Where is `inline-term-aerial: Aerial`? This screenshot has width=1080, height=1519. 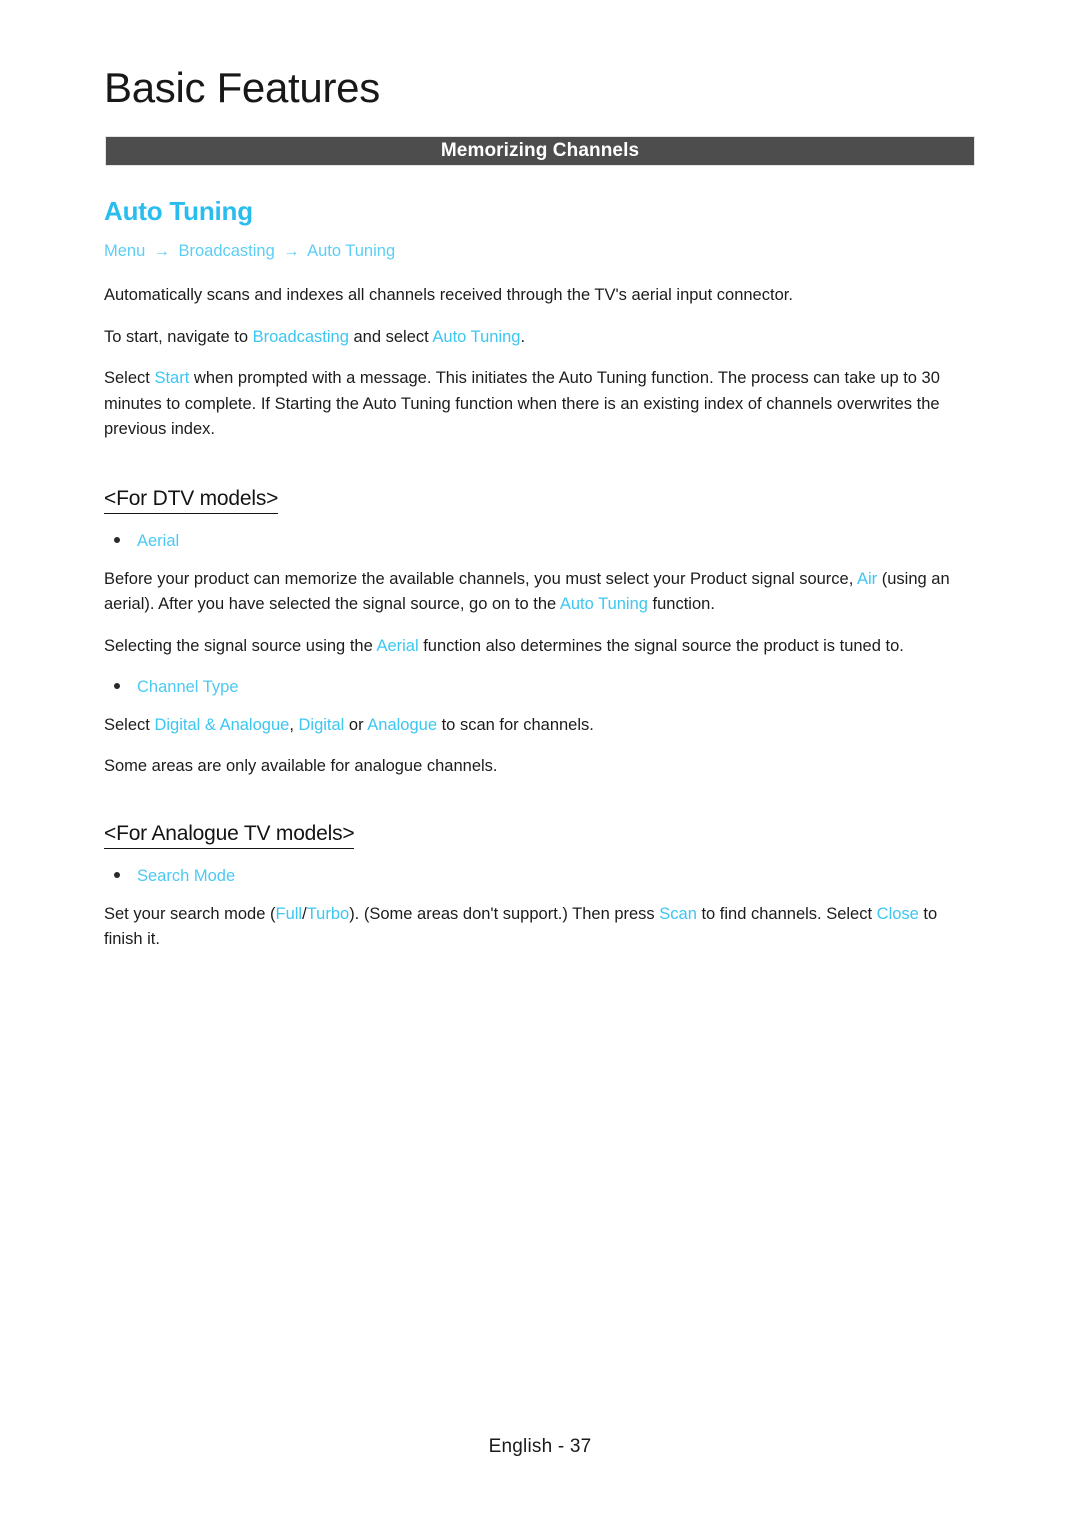
inline-term-aerial: Aerial is located at coordinates (397, 646).